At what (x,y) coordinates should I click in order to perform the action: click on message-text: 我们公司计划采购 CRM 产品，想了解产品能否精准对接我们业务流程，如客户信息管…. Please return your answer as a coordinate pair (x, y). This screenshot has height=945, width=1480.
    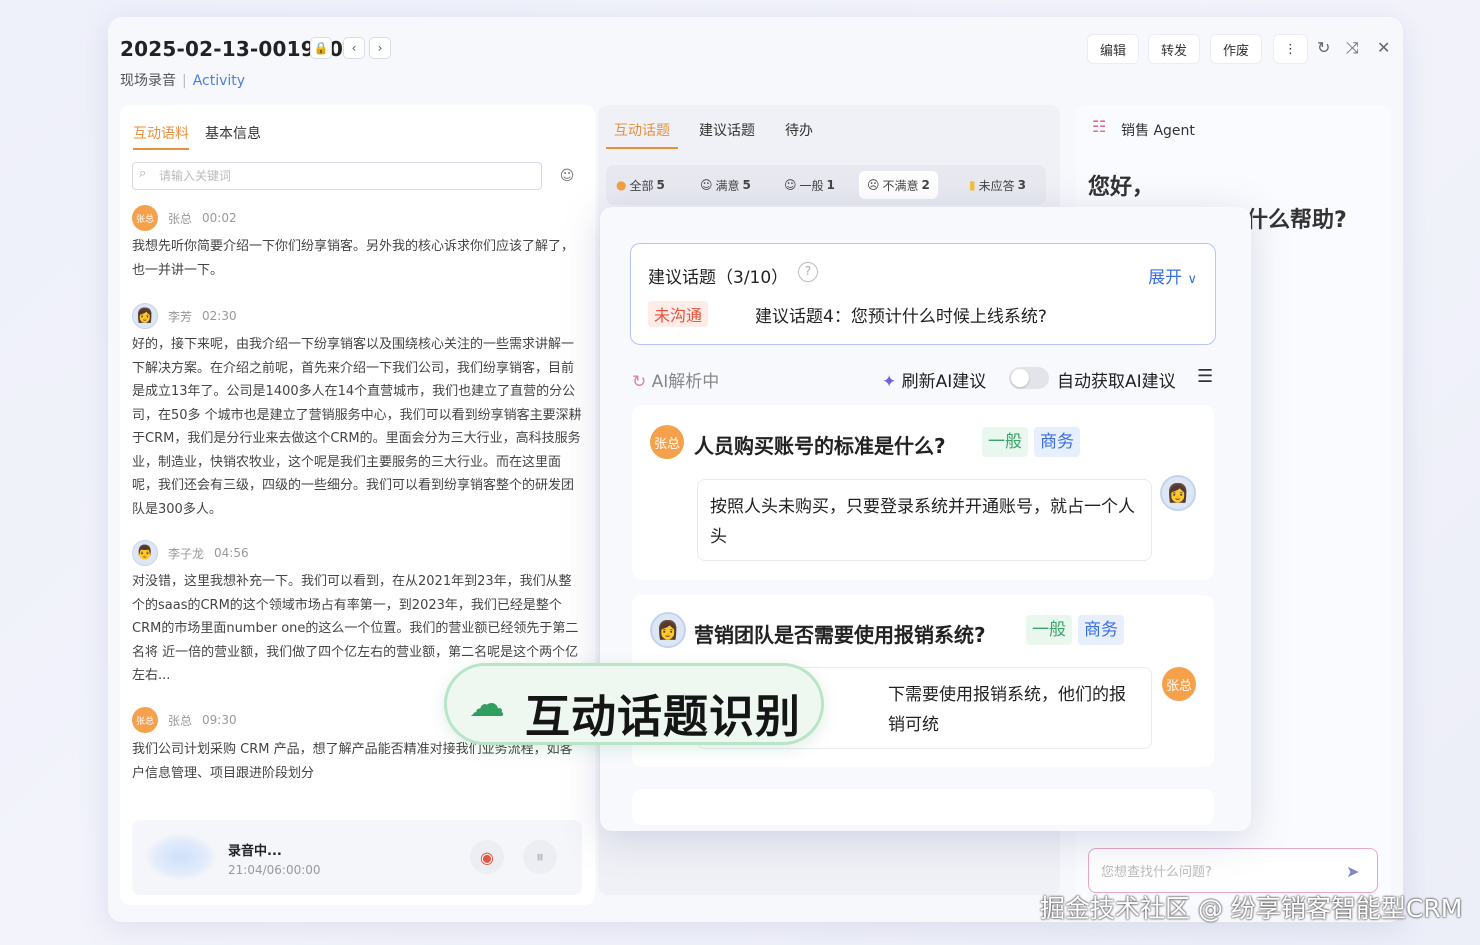
    Looking at the image, I should click on (352, 761).